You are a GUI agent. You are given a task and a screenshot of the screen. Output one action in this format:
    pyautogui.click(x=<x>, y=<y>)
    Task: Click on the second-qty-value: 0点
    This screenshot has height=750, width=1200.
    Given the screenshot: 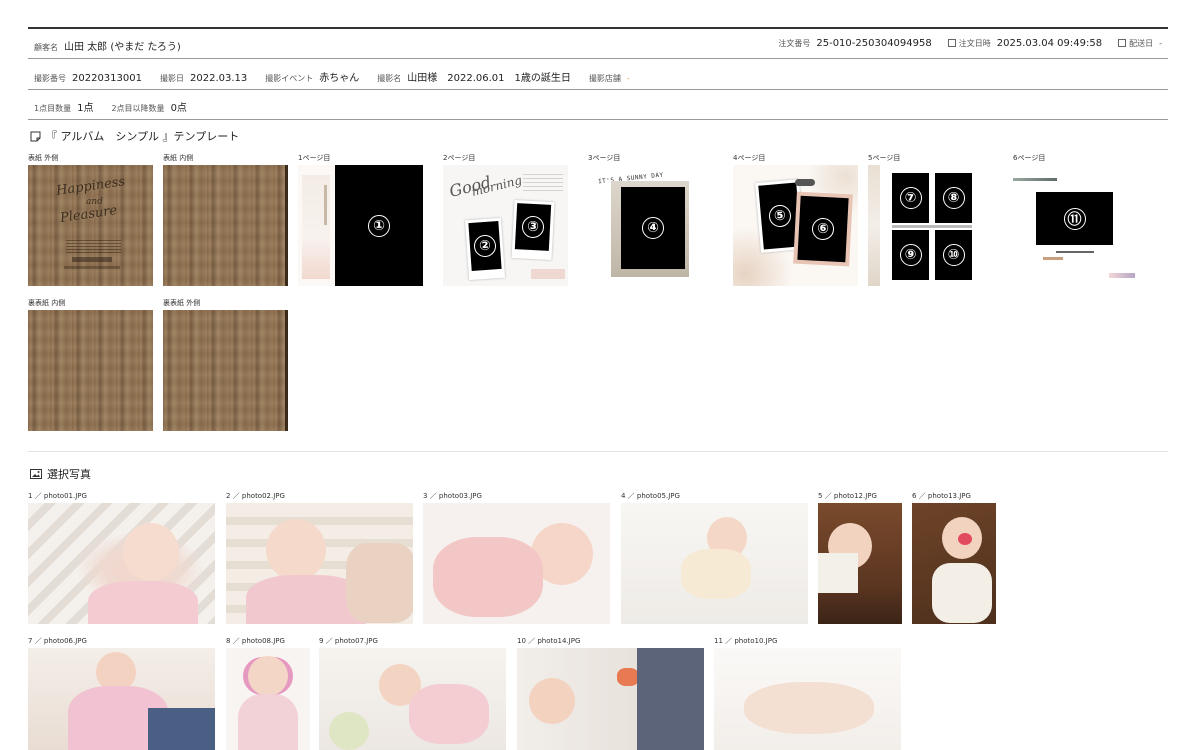 What is the action you would take?
    pyautogui.click(x=178, y=108)
    